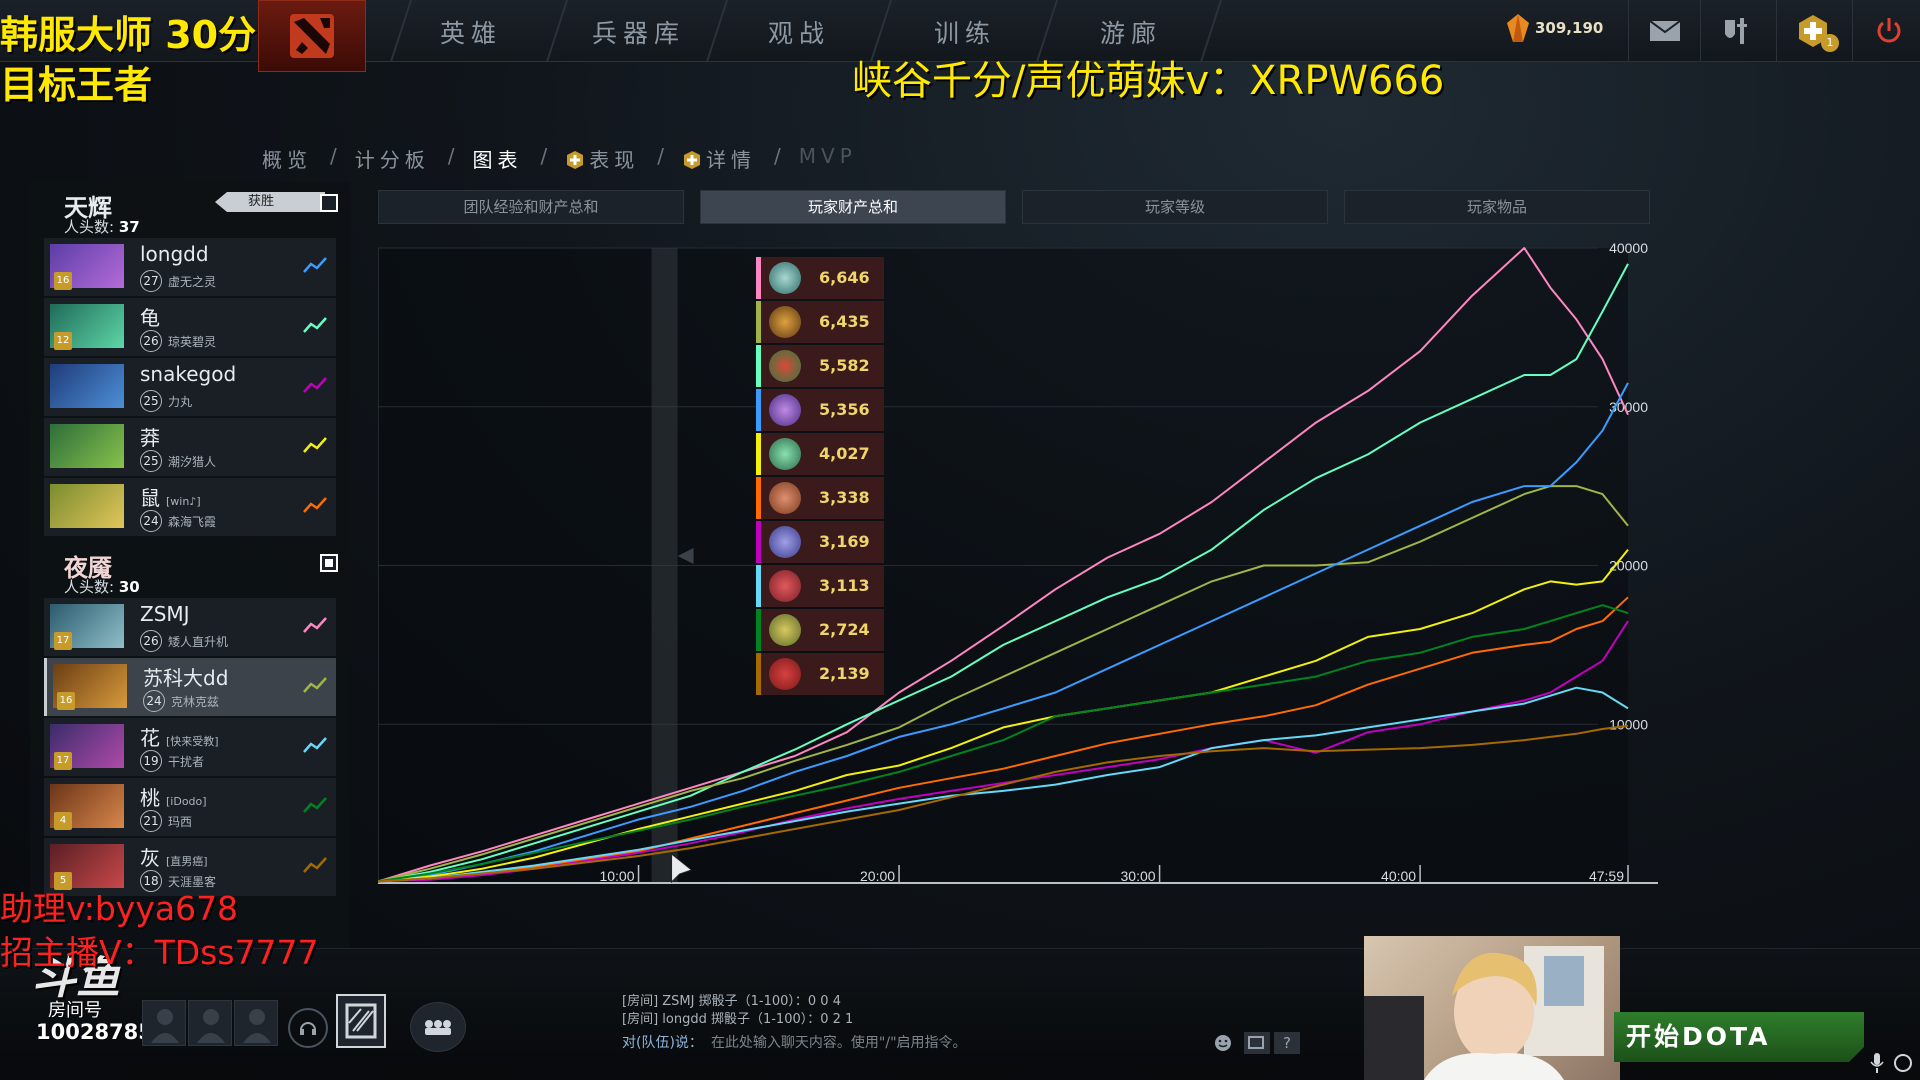 Image resolution: width=1920 pixels, height=1080 pixels. I want to click on nav-learn: 训练, so click(965, 32).